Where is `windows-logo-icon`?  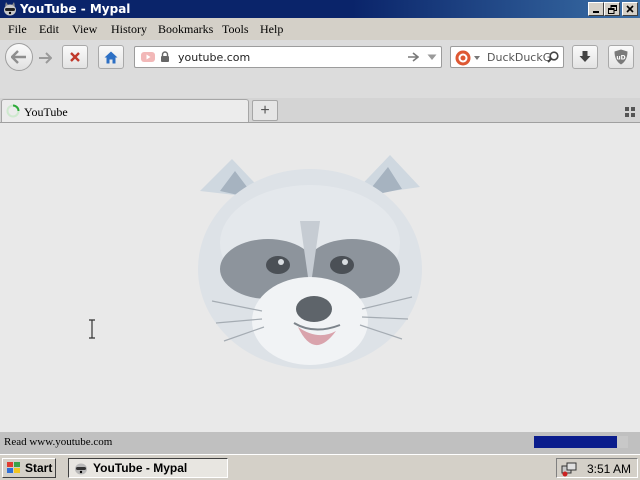 windows-logo-icon is located at coordinates (13, 467).